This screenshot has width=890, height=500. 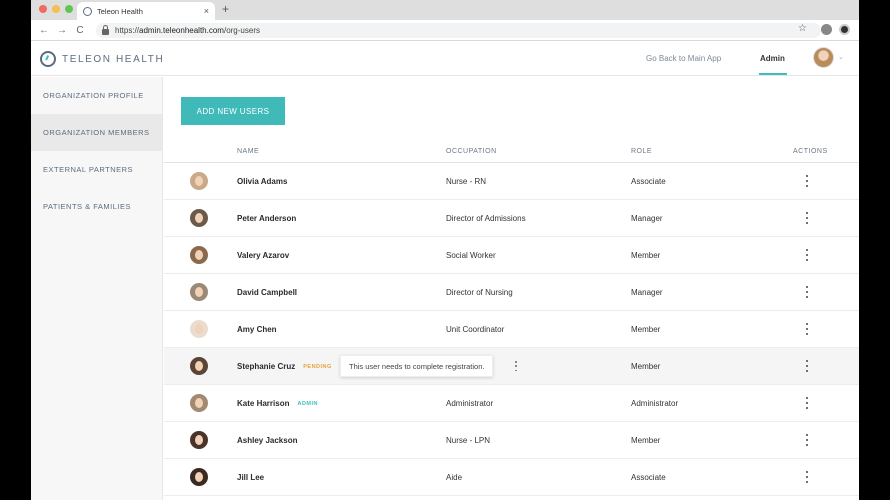 What do you see at coordinates (479, 292) in the screenshot?
I see `member-occupation: Director of Nursing` at bounding box center [479, 292].